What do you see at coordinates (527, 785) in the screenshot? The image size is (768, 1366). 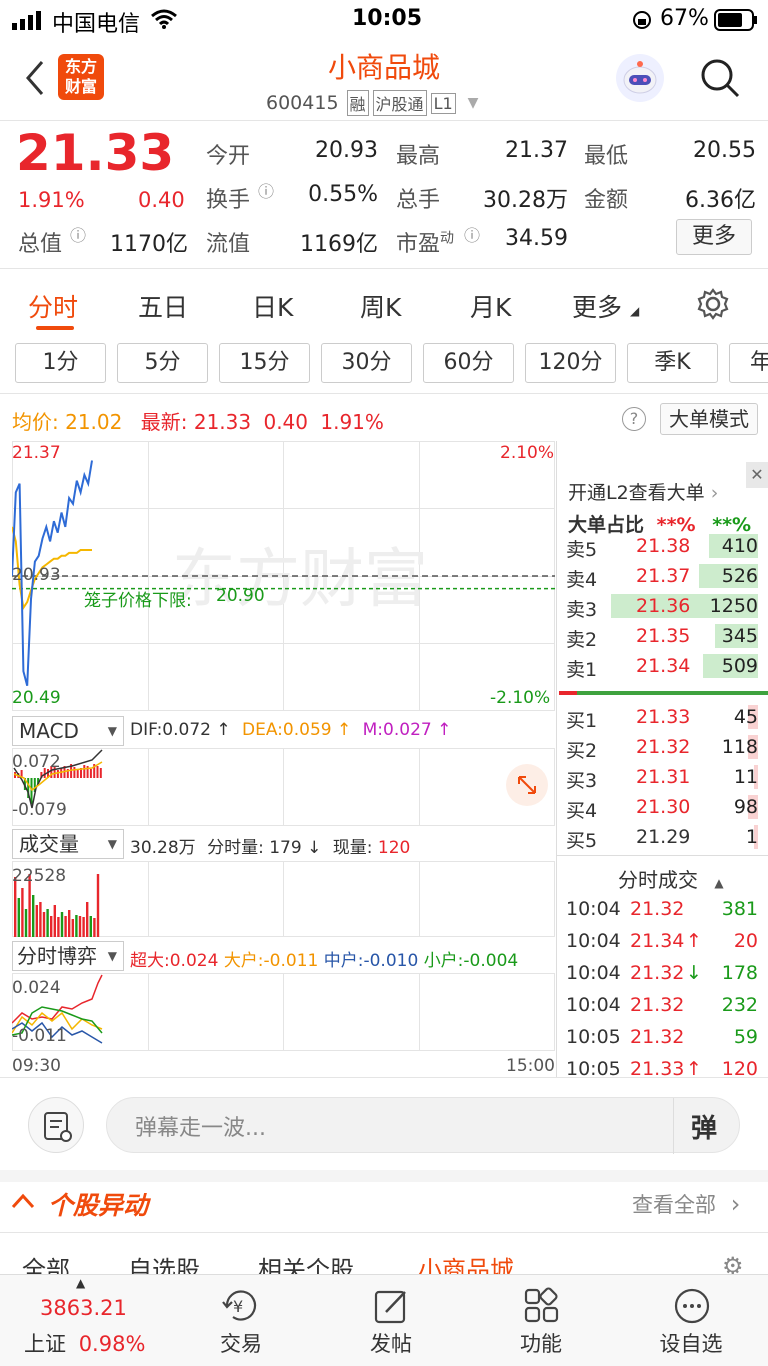 I see `expand-icon` at bounding box center [527, 785].